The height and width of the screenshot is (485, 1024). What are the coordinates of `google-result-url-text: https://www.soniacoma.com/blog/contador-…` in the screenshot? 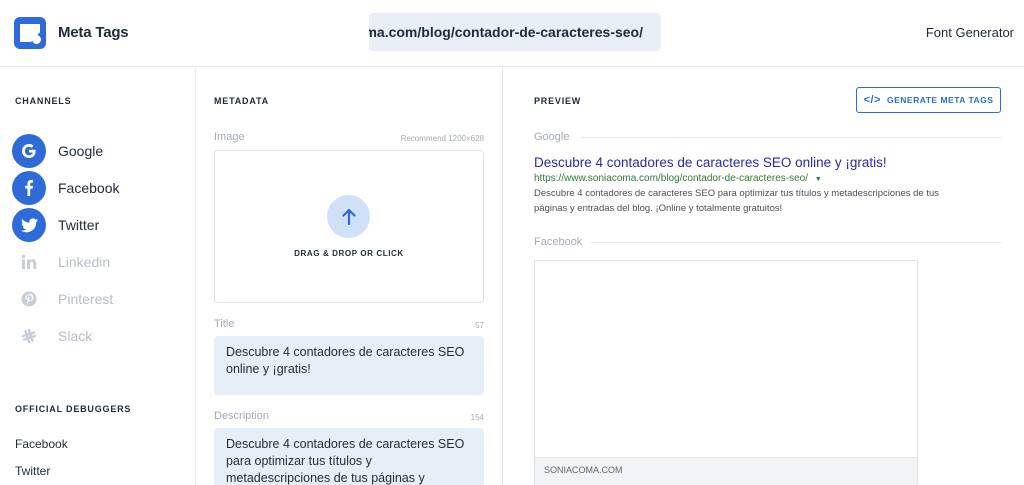 It's located at (671, 178).